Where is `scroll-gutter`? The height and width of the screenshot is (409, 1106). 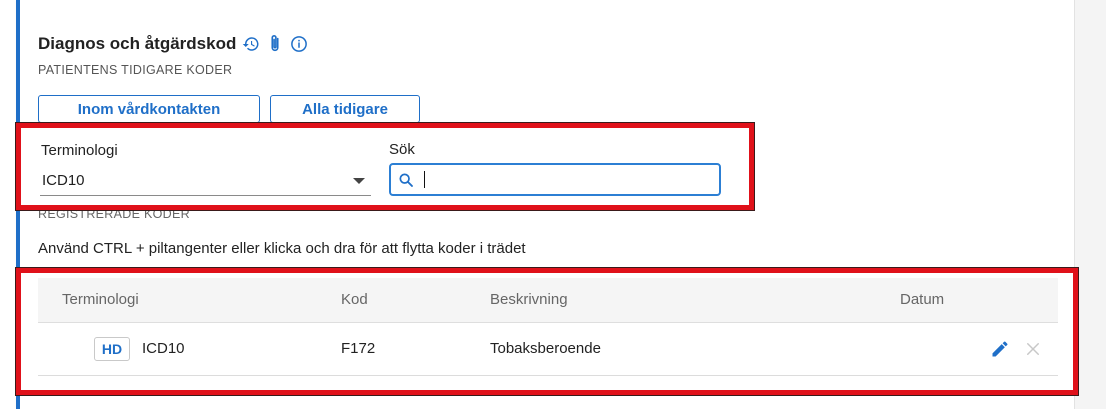 scroll-gutter is located at coordinates (1090, 204).